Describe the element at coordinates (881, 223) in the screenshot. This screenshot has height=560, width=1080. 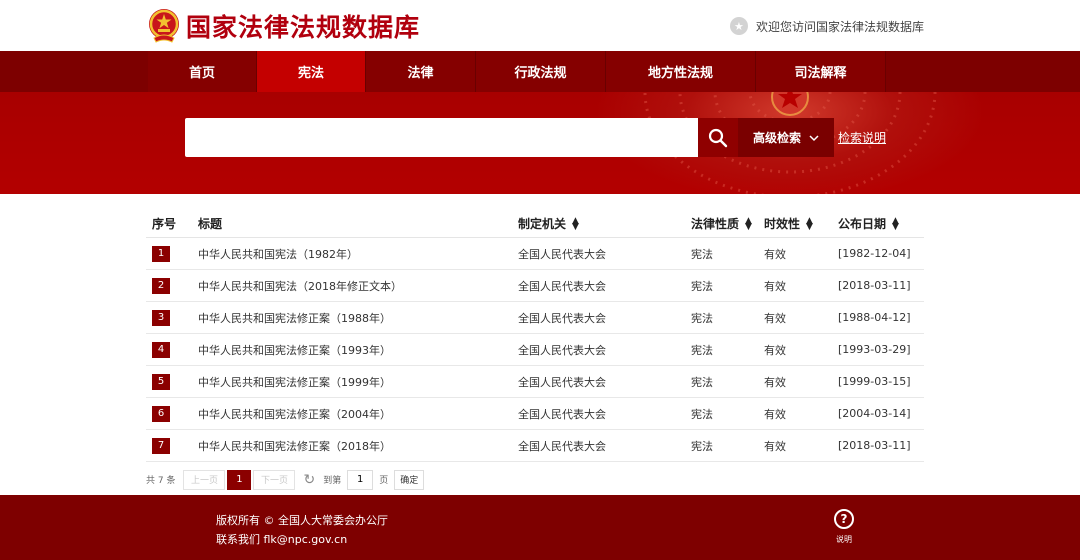
I see `col-header-date: 公布日期 ▲ ▼` at that location.